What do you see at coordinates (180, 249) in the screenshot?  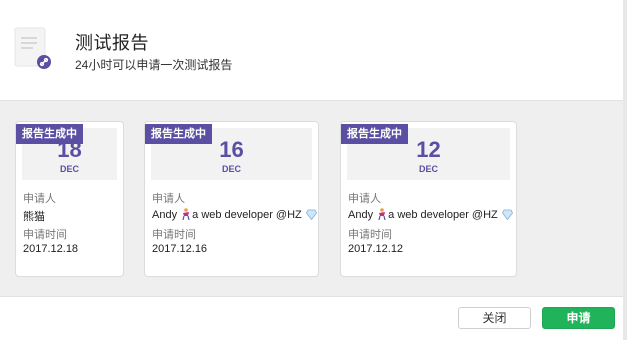 I see `apply-time-value: 2017.12.16` at bounding box center [180, 249].